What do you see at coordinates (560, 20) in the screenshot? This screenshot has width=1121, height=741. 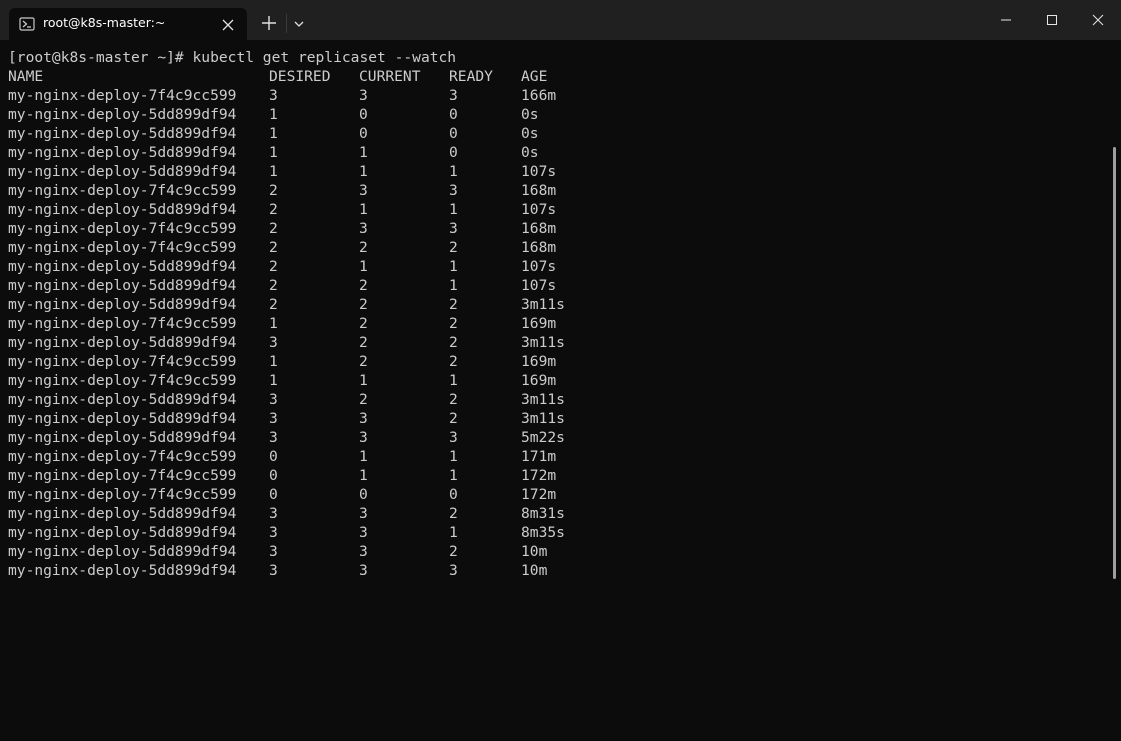 I see `title-bar: root@k8s-master:~` at bounding box center [560, 20].